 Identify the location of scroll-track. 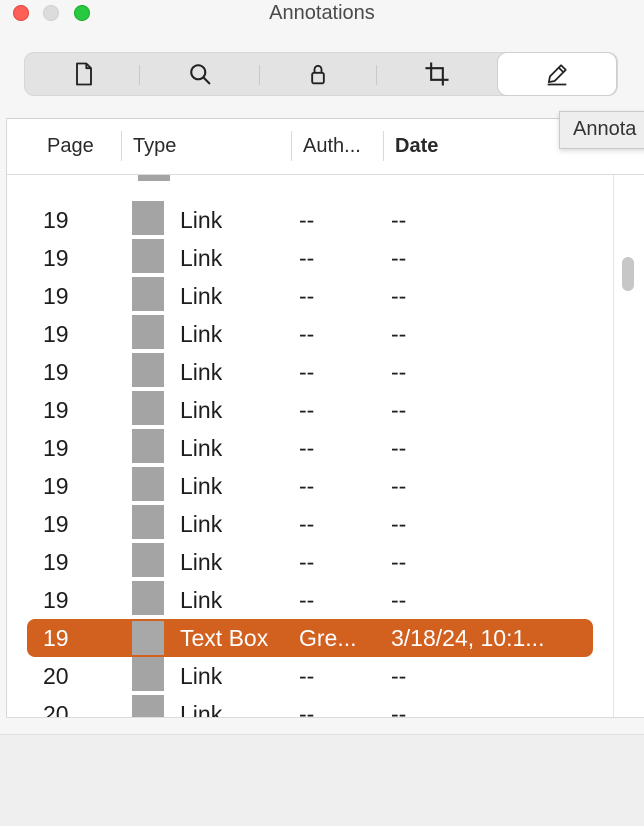
(613, 446).